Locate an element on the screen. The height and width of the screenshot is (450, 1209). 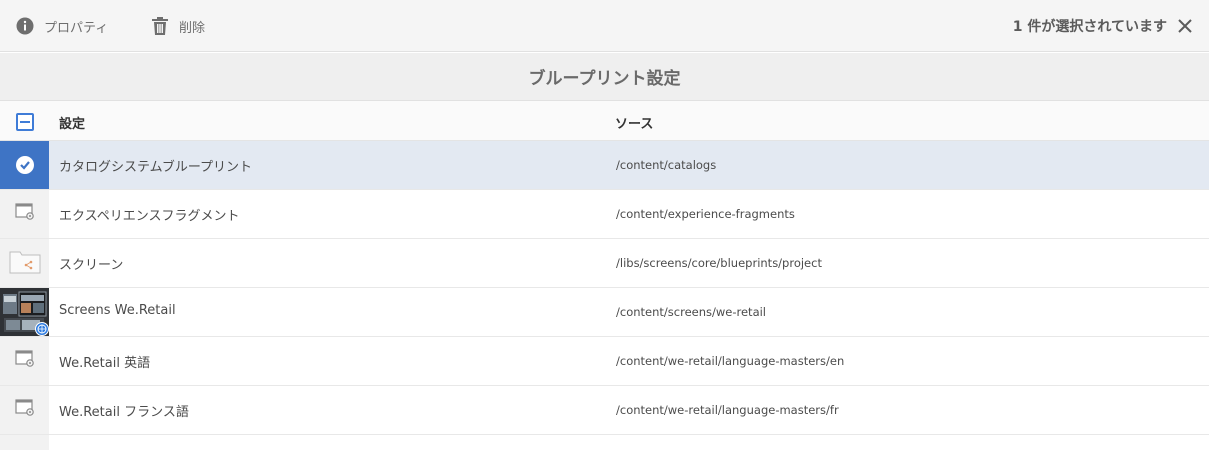
properties-button: プロパティ is located at coordinates (62, 26).